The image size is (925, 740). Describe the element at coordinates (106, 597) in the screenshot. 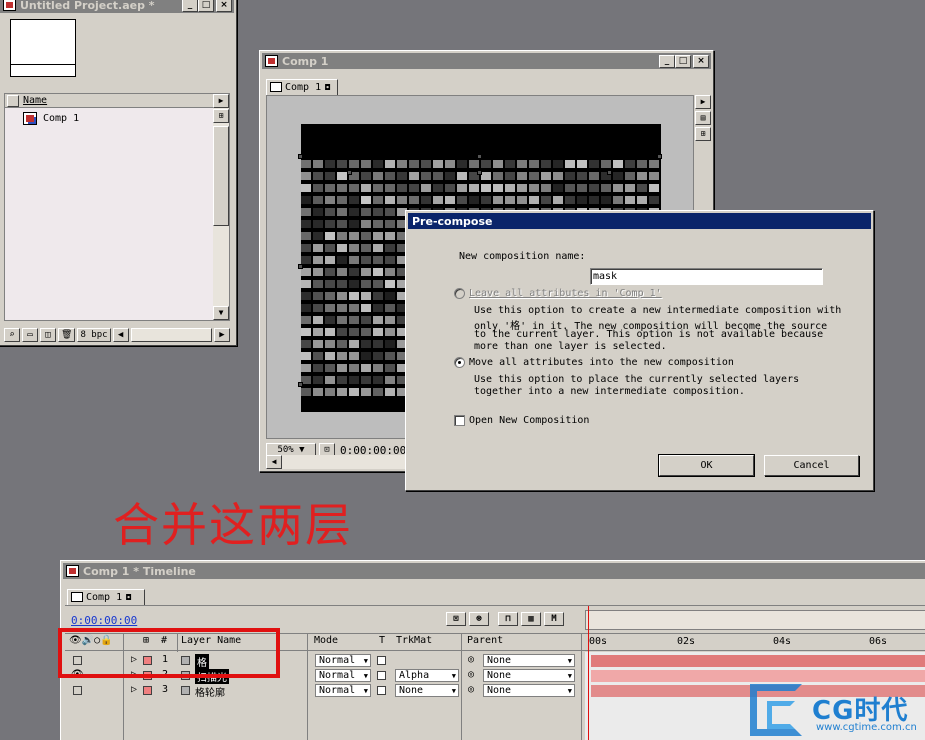

I see `tab-timeline-comp-1: Comp 1 ◘` at that location.